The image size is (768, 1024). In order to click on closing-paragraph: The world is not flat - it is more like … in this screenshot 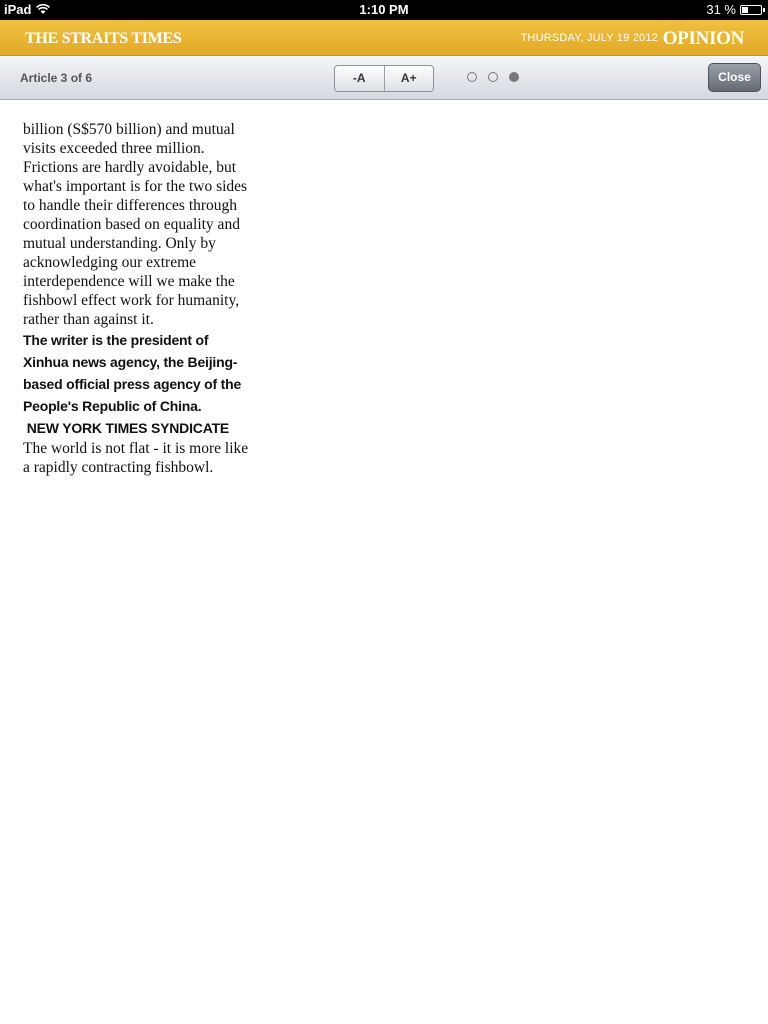, I will do `click(136, 458)`.